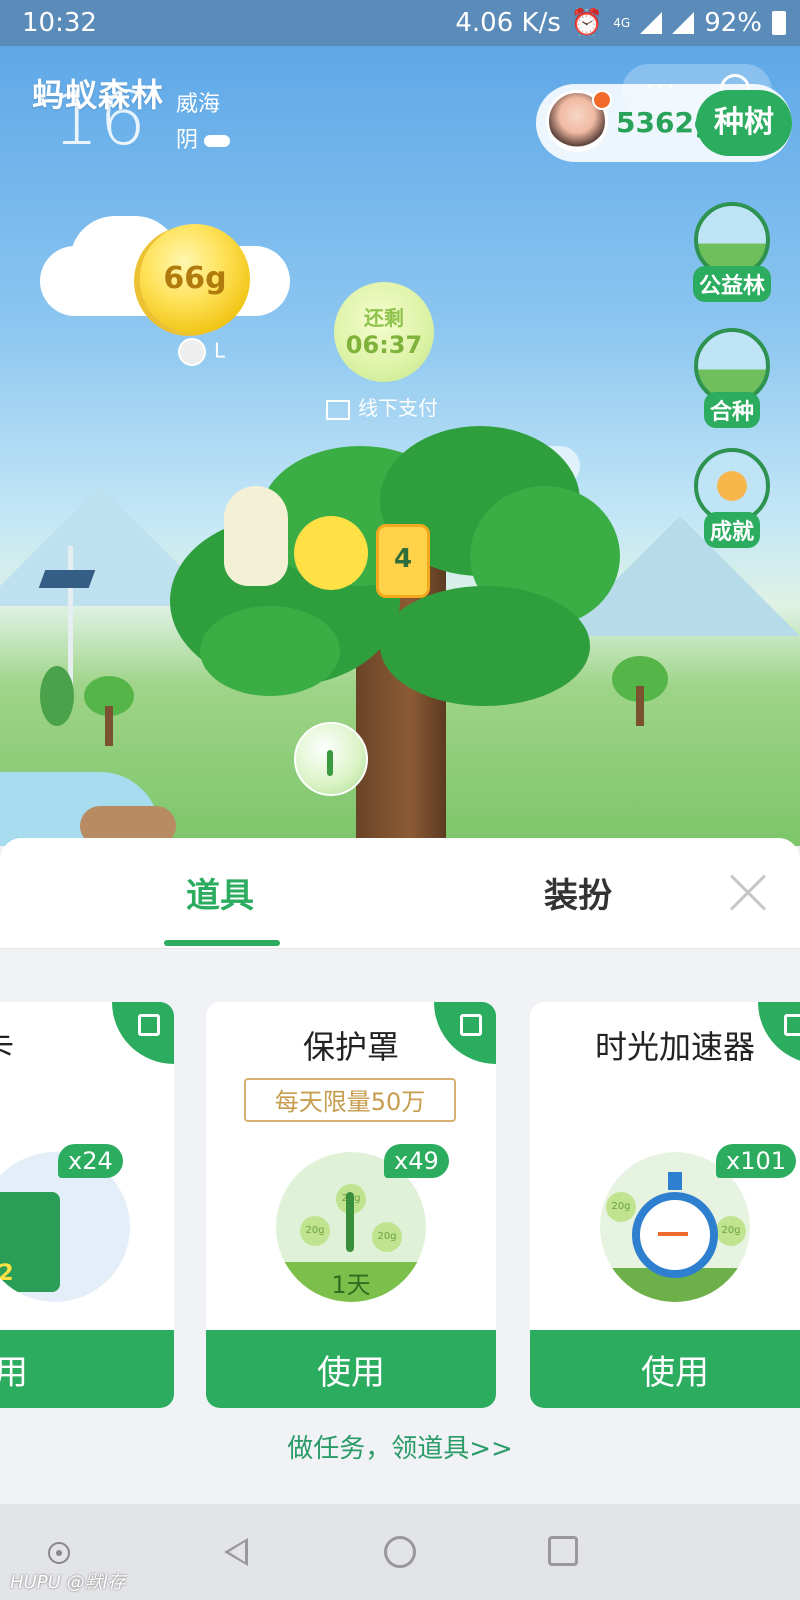 The width and height of the screenshot is (800, 1600). I want to click on sprout-icon, so click(350, 1222).